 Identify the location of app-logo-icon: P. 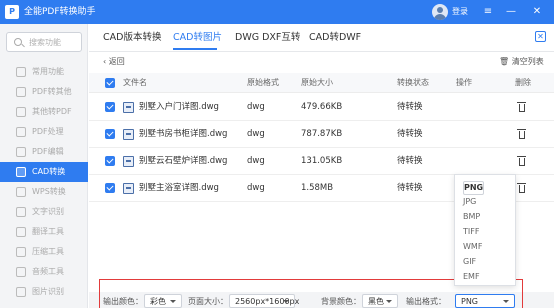
(12, 12).